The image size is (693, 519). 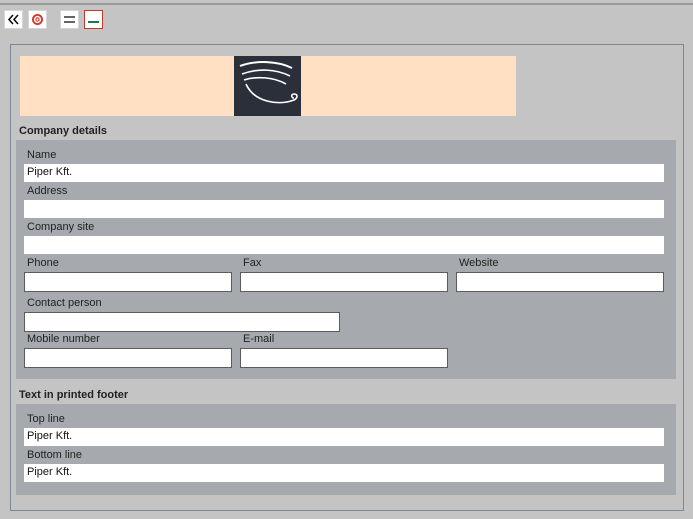 I want to click on mobile-number-field, so click(x=128, y=358).